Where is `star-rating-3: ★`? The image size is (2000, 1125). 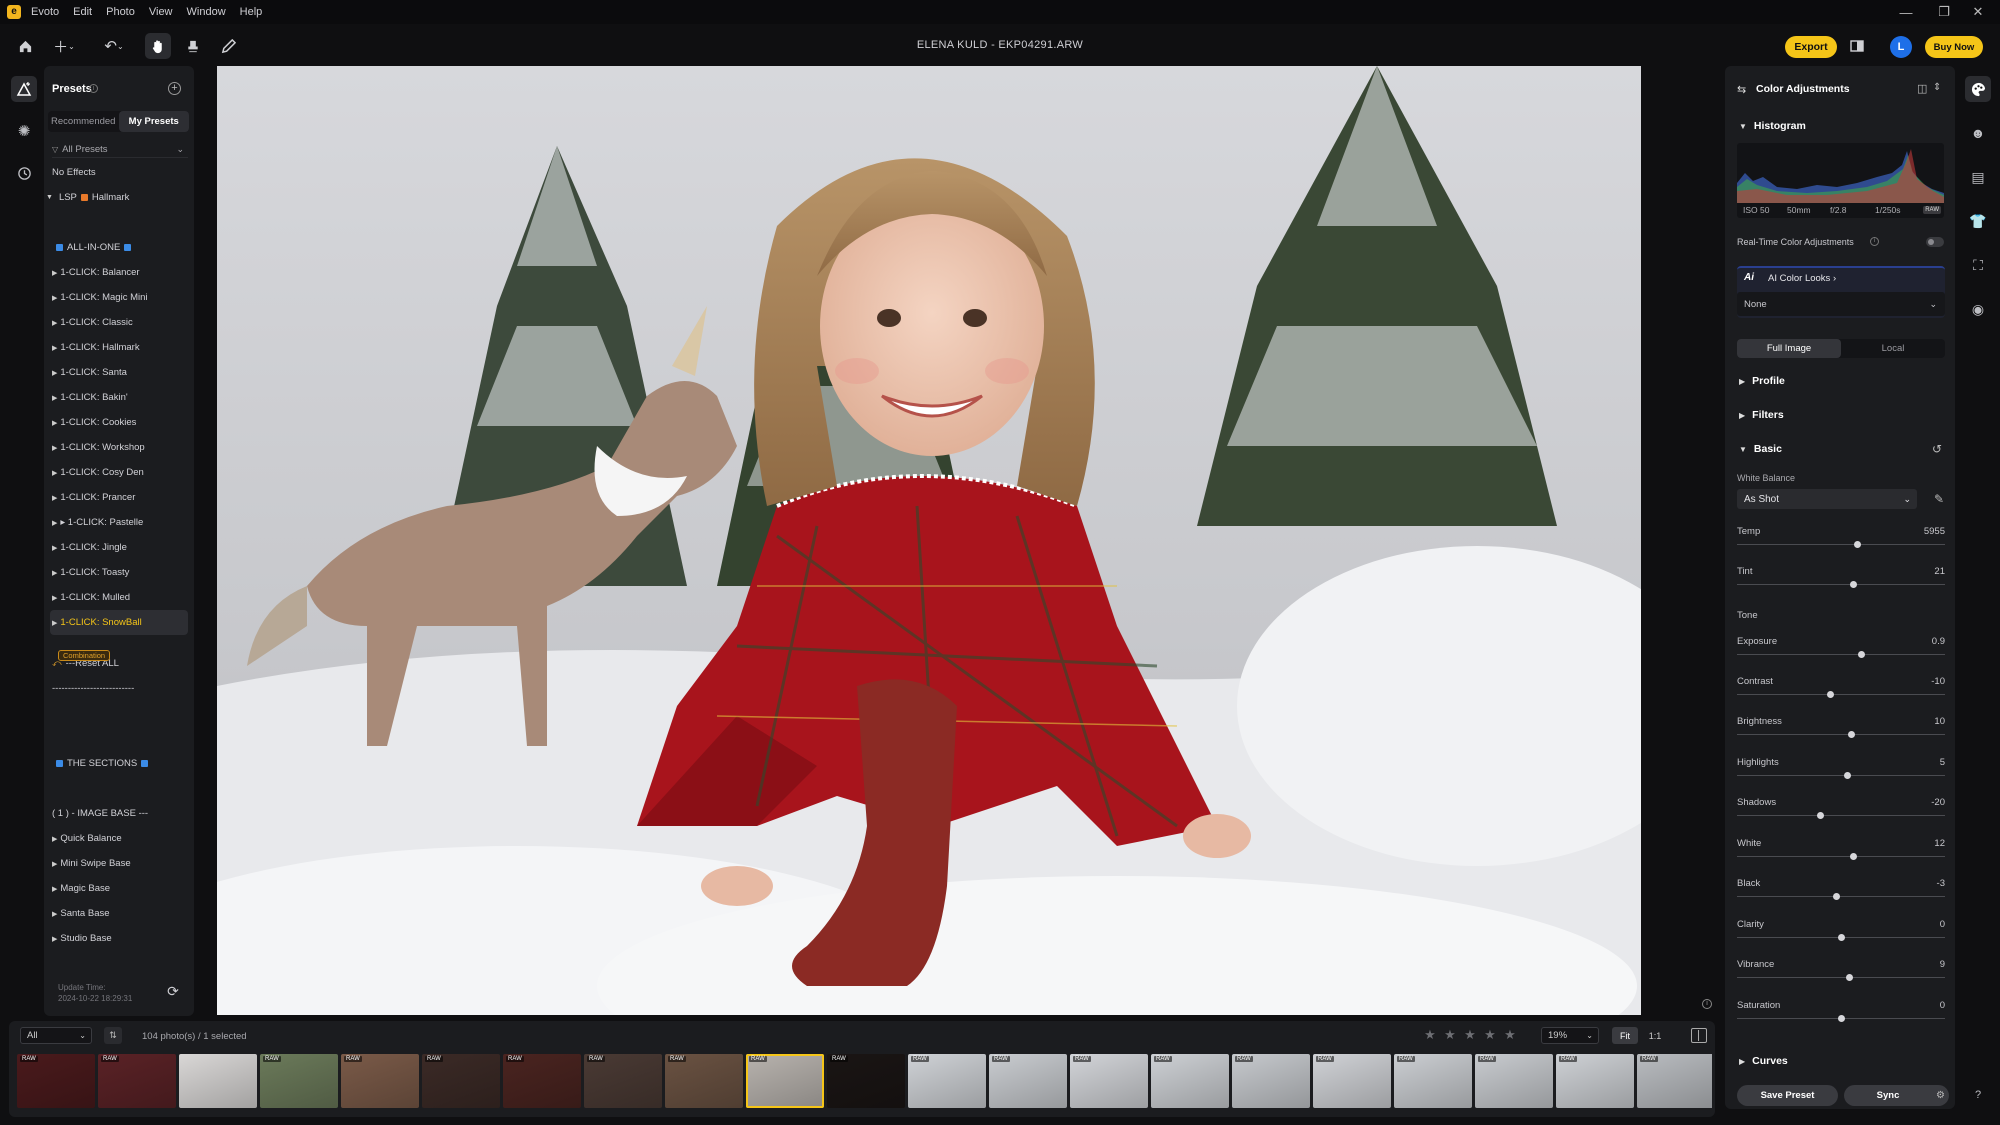 star-rating-3: ★ is located at coordinates (1470, 1035).